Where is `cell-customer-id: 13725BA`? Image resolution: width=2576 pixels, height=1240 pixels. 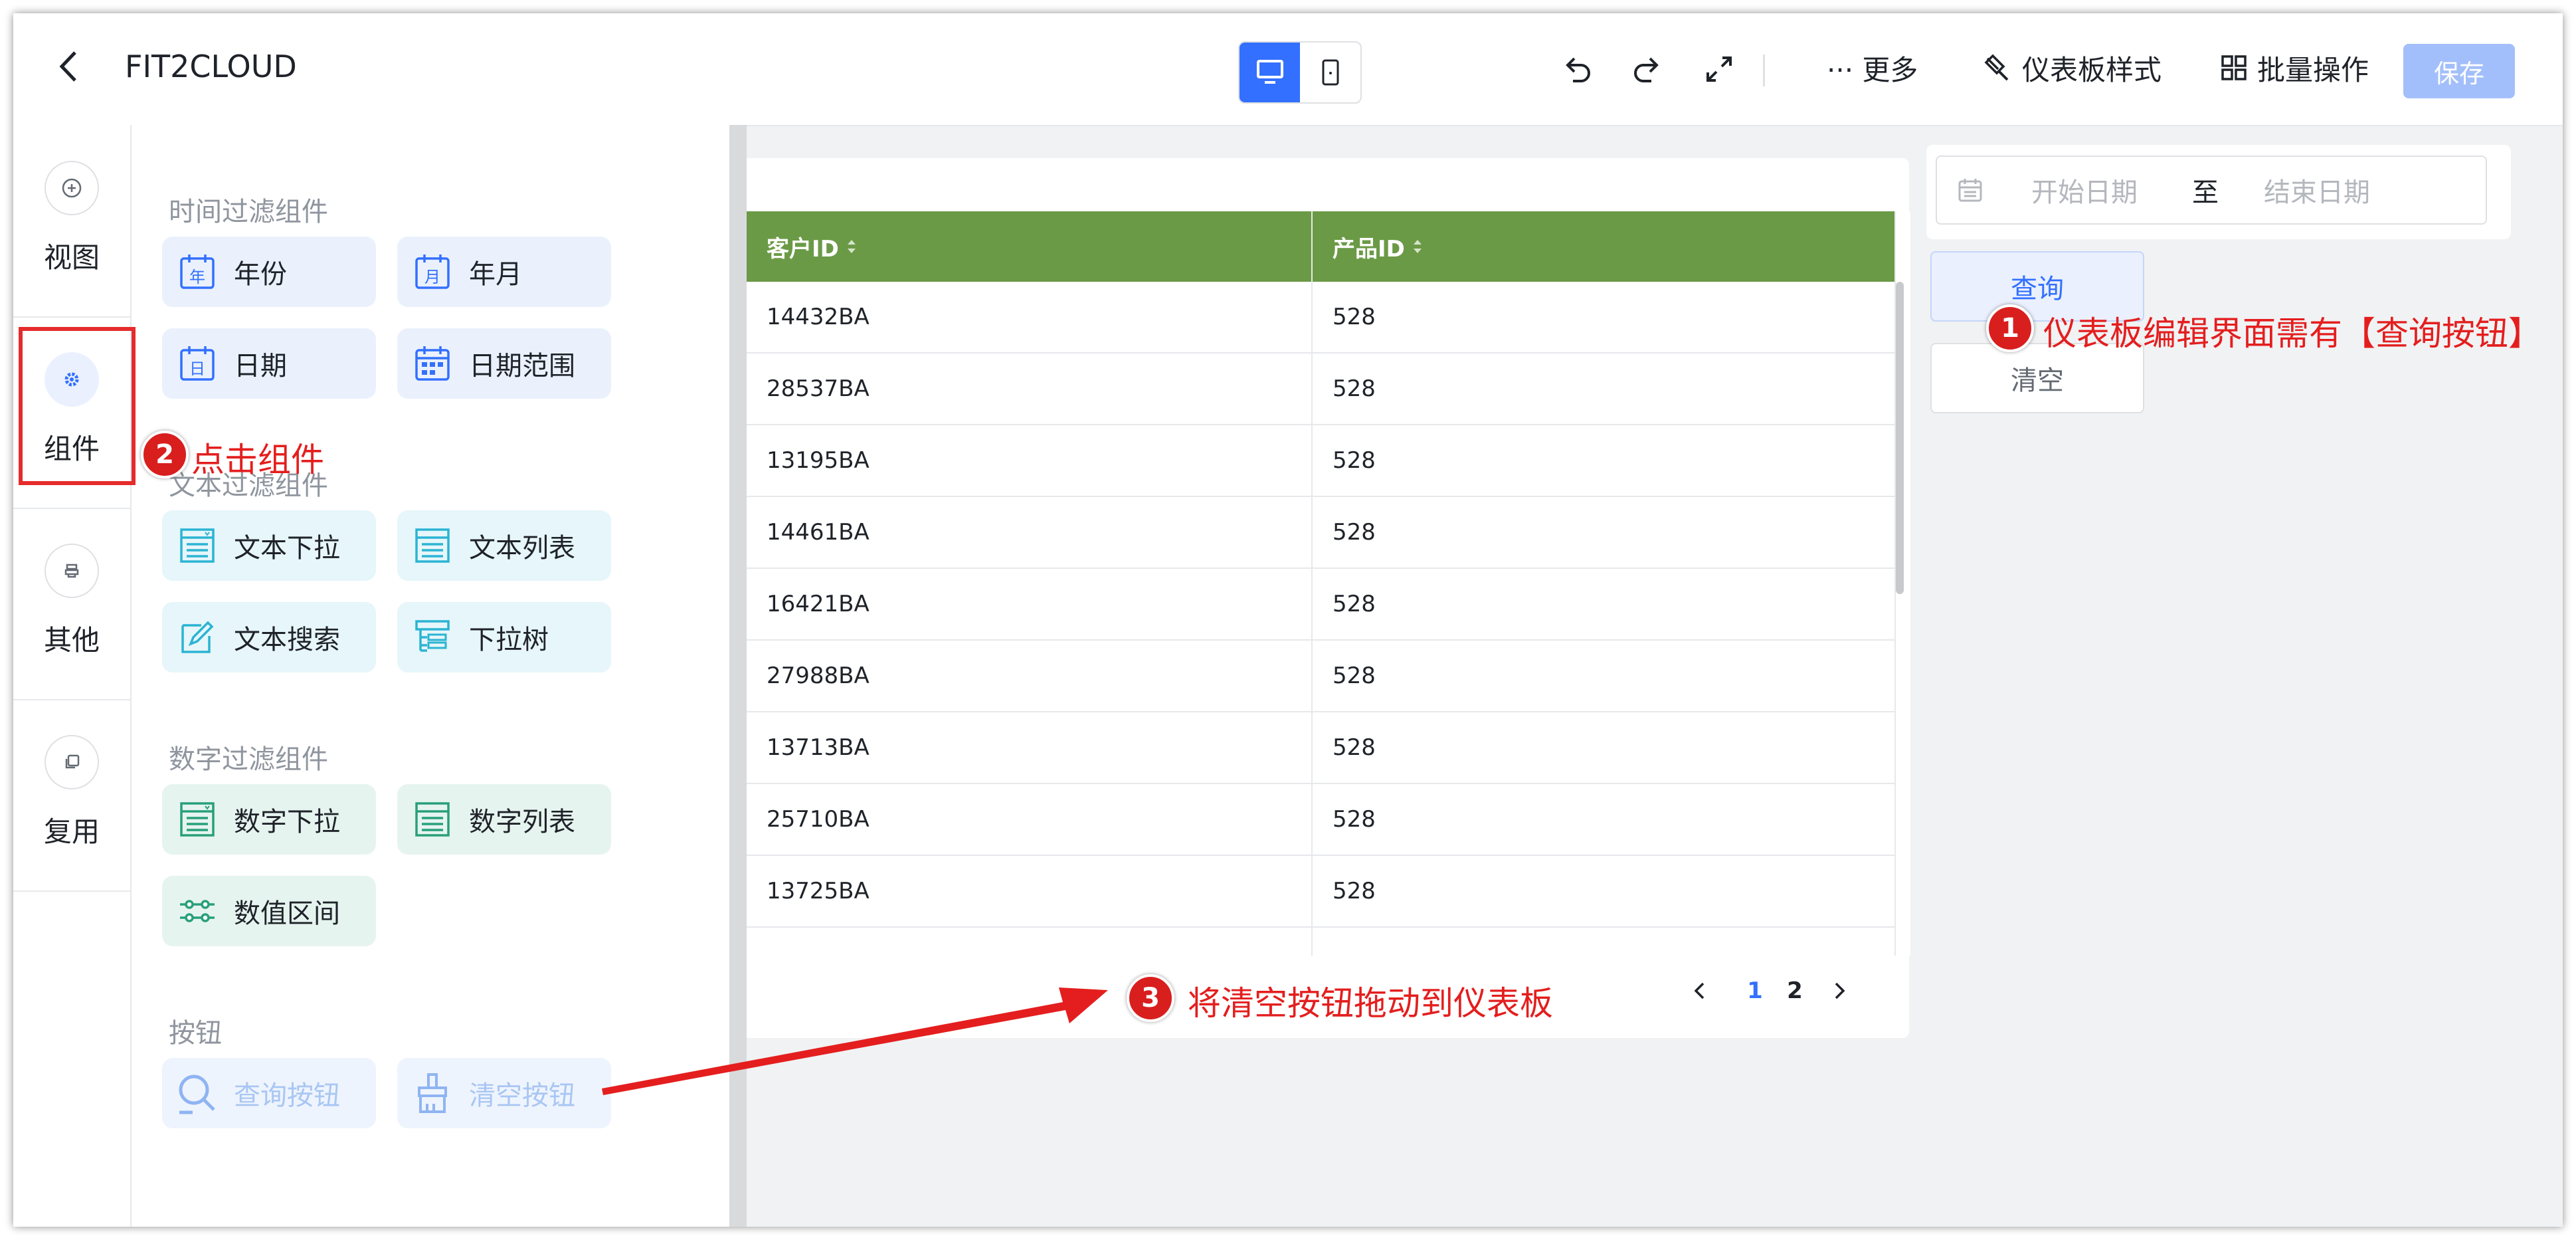 cell-customer-id: 13725BA is located at coordinates (818, 891).